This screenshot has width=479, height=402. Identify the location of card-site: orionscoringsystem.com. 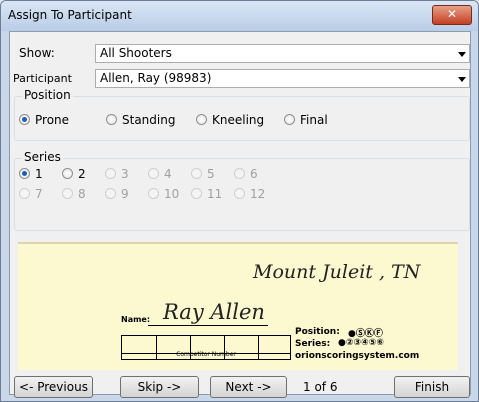
(357, 356).